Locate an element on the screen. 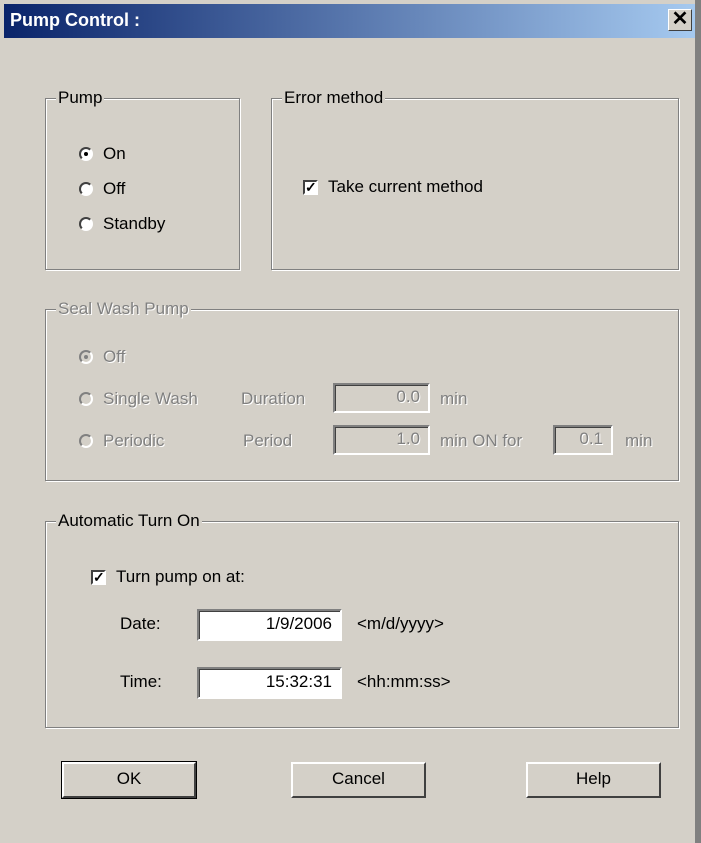  single-wash-label: Single Wash is located at coordinates (150, 398).